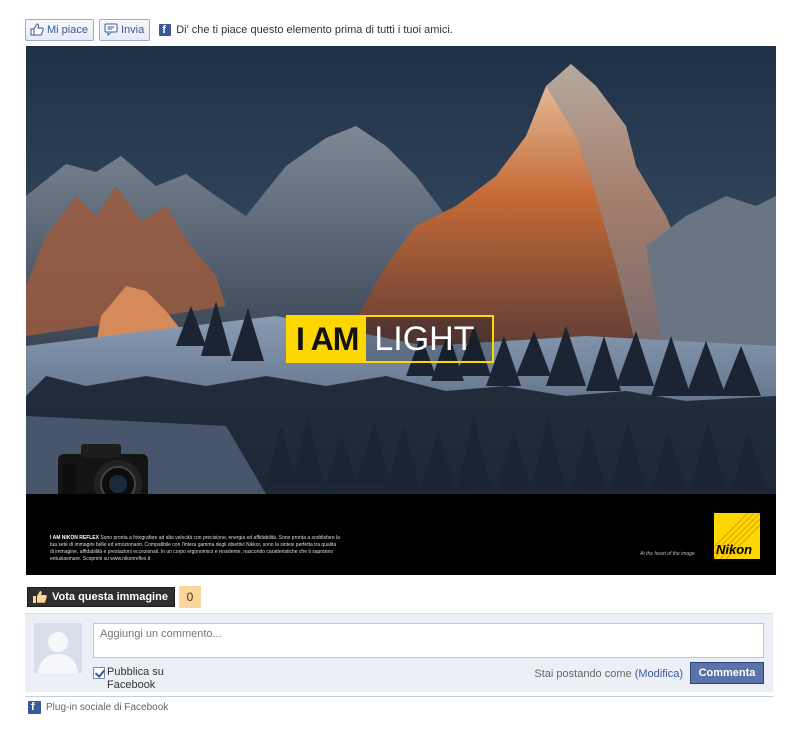 This screenshot has height=738, width=800. What do you see at coordinates (189, 597) in the screenshot?
I see `vote-count: 0` at bounding box center [189, 597].